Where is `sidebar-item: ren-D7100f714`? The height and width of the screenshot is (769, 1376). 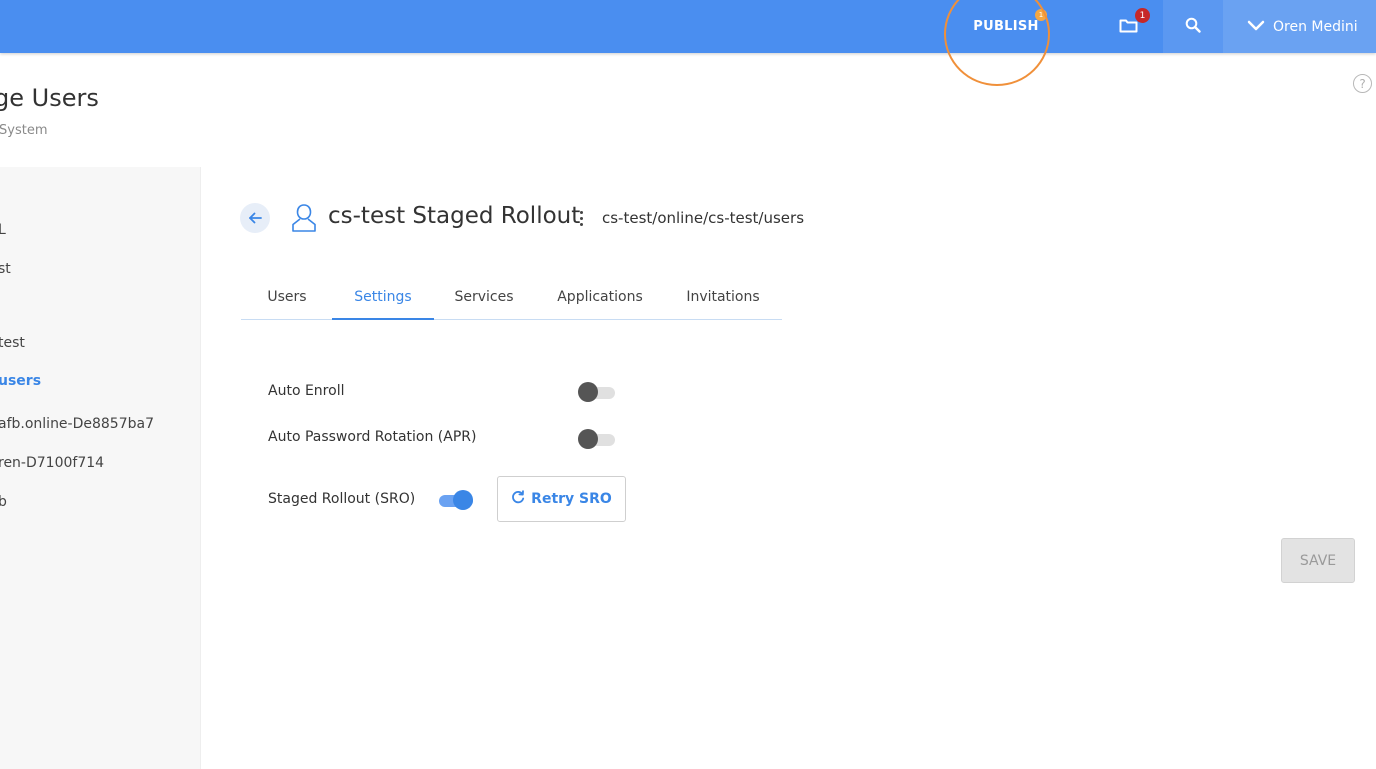 sidebar-item: ren-D7100f714 is located at coordinates (52, 463).